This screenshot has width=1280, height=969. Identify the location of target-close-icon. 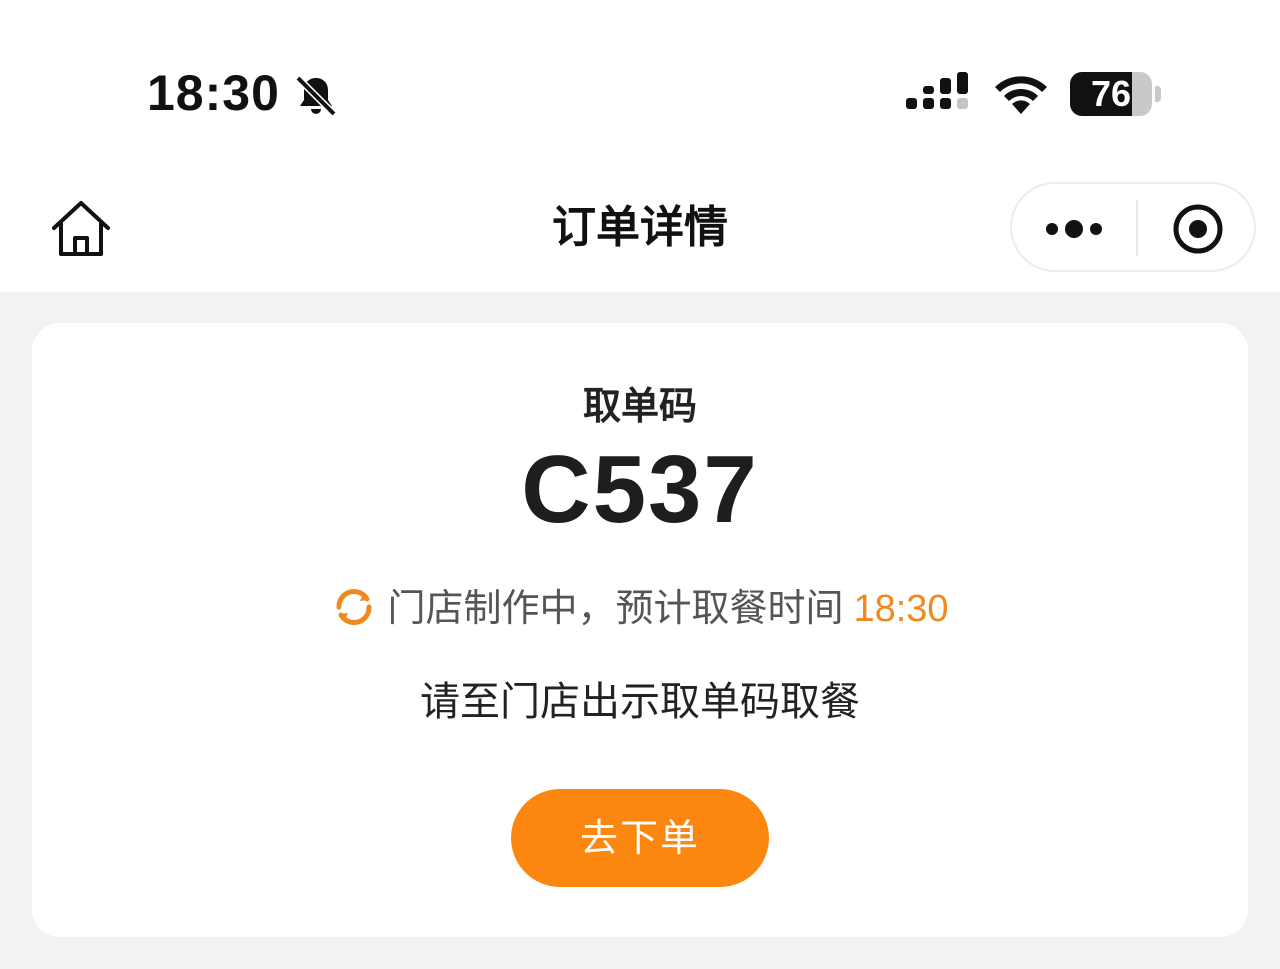
(1197, 227).